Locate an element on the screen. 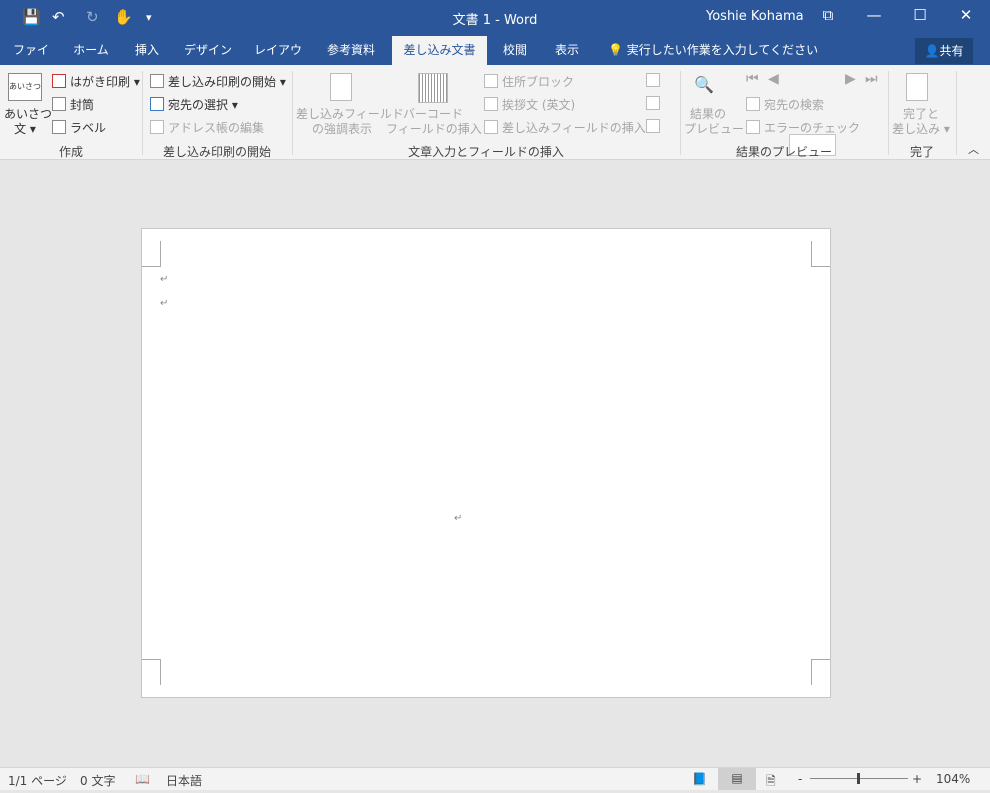 This screenshot has width=990, height=793. highlight-fields-icon is located at coordinates (341, 87).